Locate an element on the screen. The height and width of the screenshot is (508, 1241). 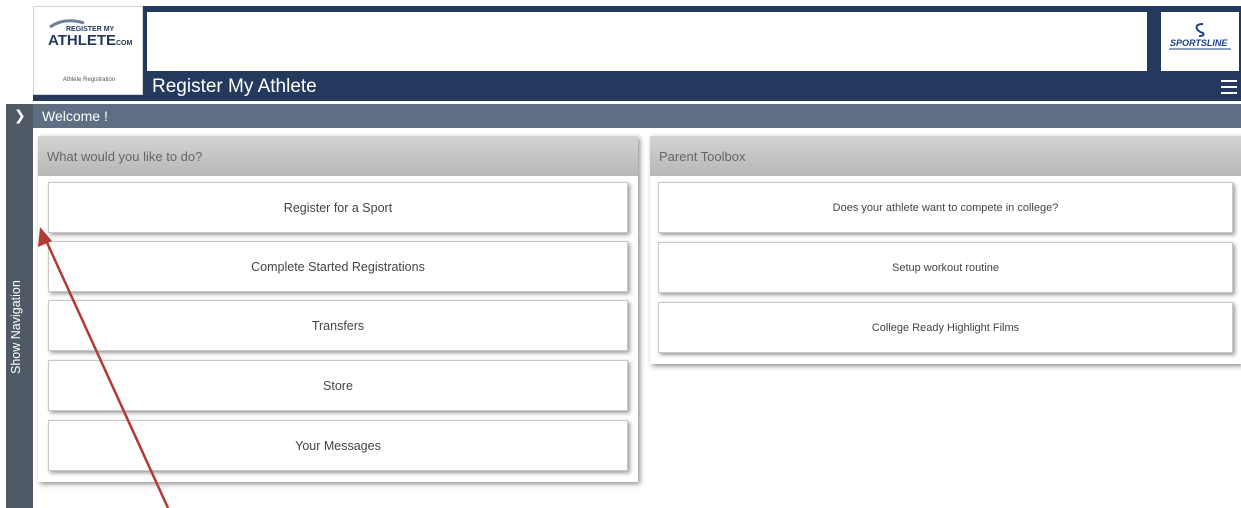
welcome-bar: Welcome ! is located at coordinates (637, 116).